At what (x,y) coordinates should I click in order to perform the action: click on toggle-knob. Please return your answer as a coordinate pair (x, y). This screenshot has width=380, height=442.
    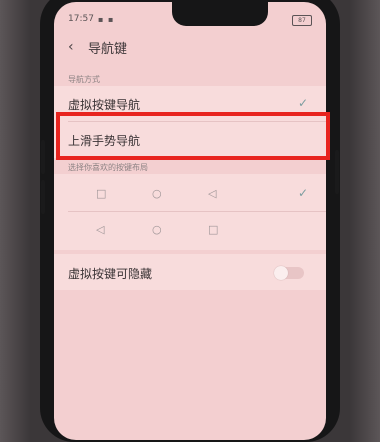
    Looking at the image, I should click on (281, 273).